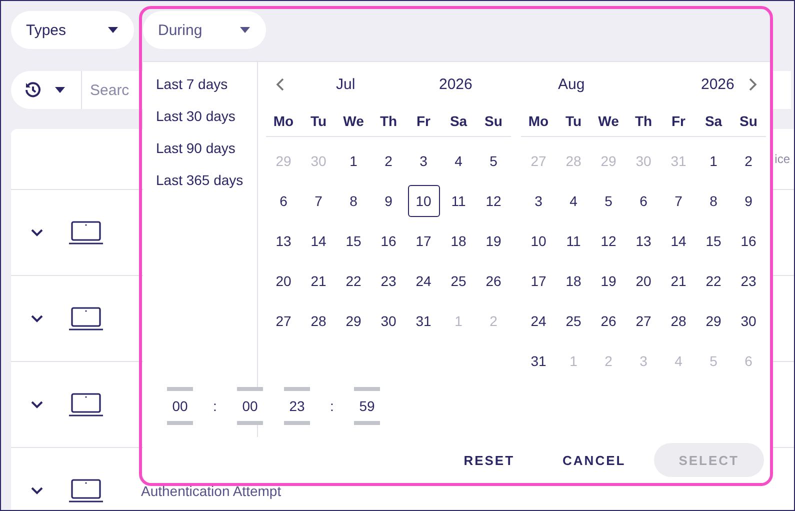  What do you see at coordinates (318, 121) in the screenshot?
I see `weekday-label: Tu` at bounding box center [318, 121].